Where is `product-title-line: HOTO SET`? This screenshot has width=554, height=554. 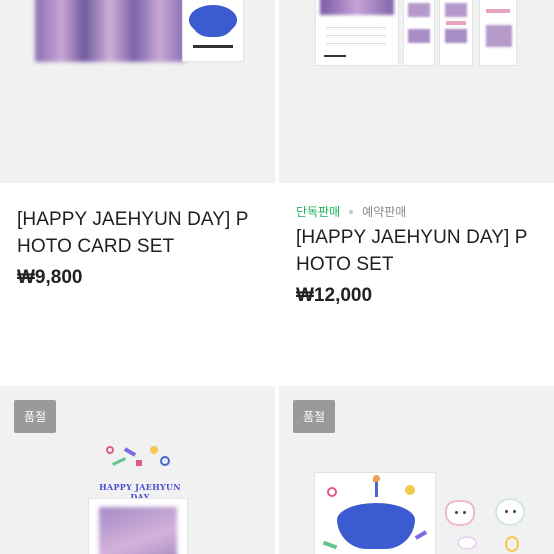
product-title-line: HOTO SET is located at coordinates (345, 264).